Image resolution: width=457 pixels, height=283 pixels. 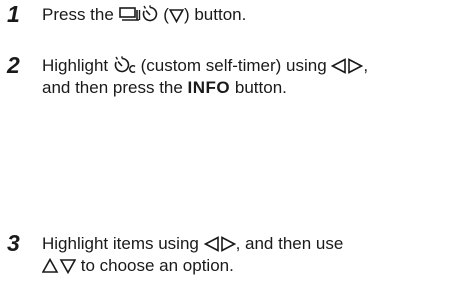 I want to click on step-number: 1, so click(x=13, y=14).